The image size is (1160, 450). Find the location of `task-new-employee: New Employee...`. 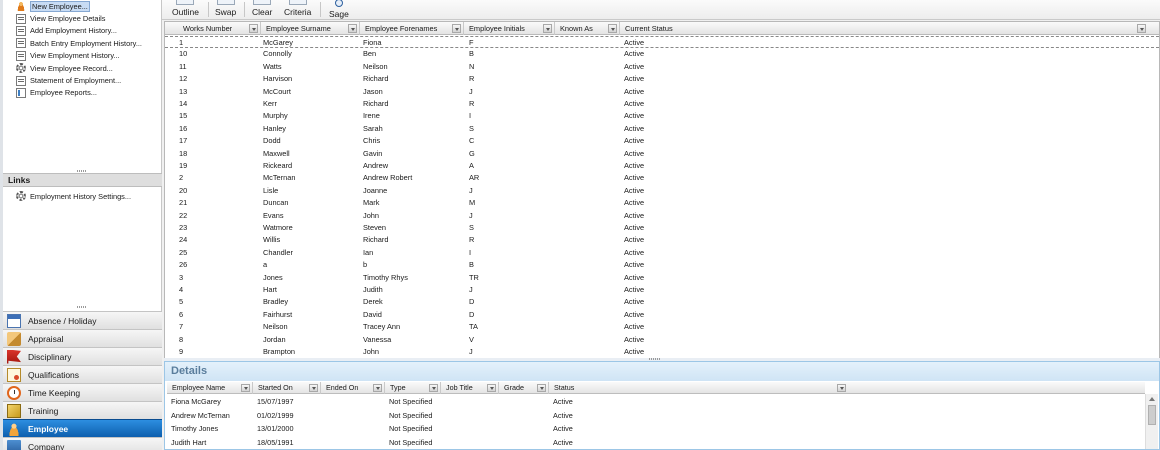

task-new-employee: New Employee... is located at coordinates (83, 6).